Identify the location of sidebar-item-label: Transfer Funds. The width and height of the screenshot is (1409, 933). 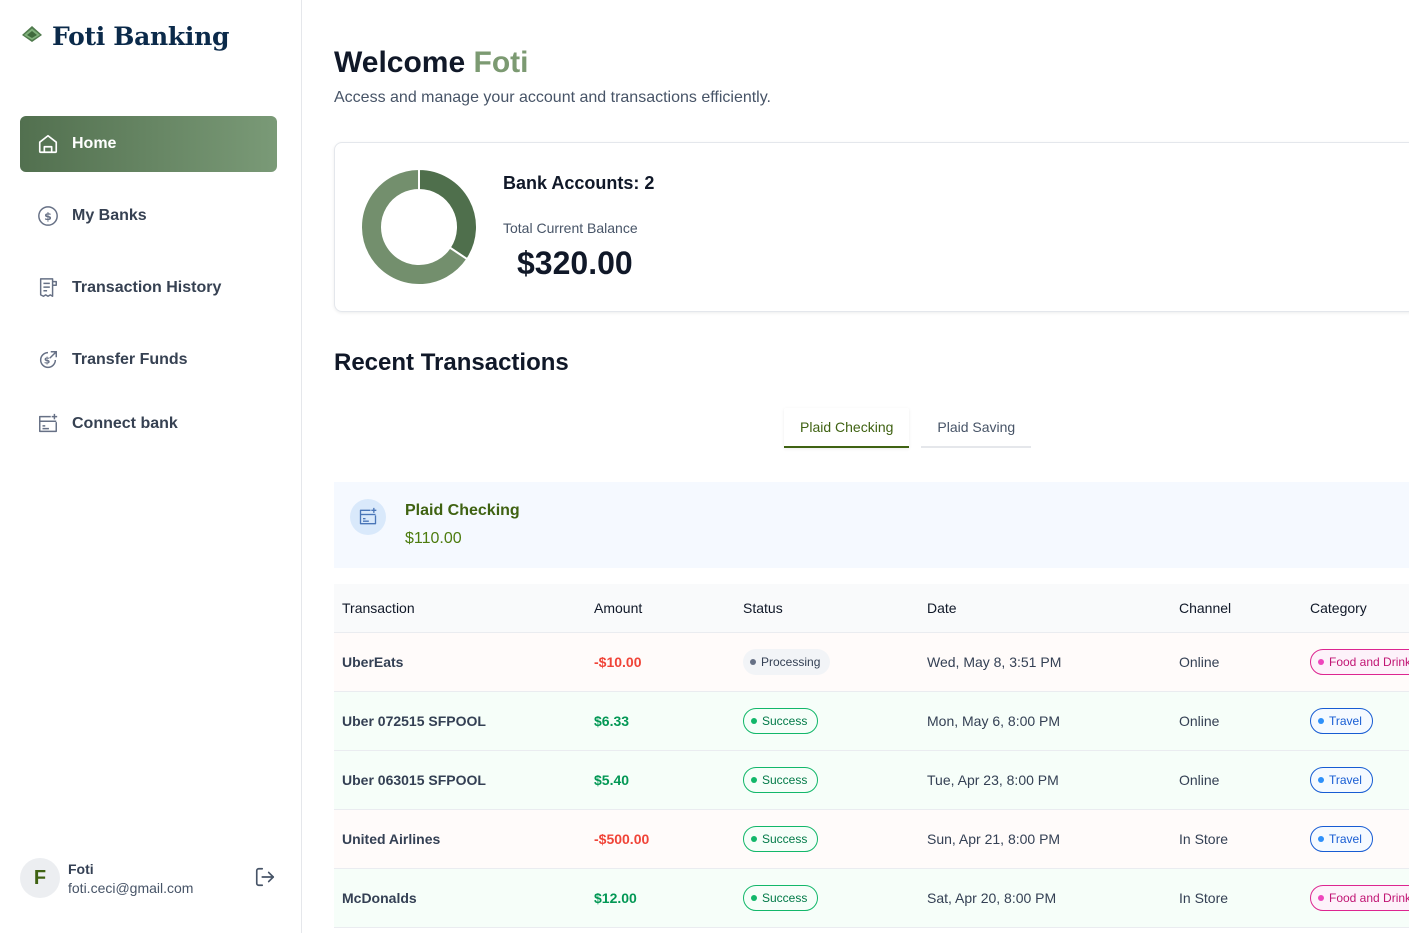
(130, 359).